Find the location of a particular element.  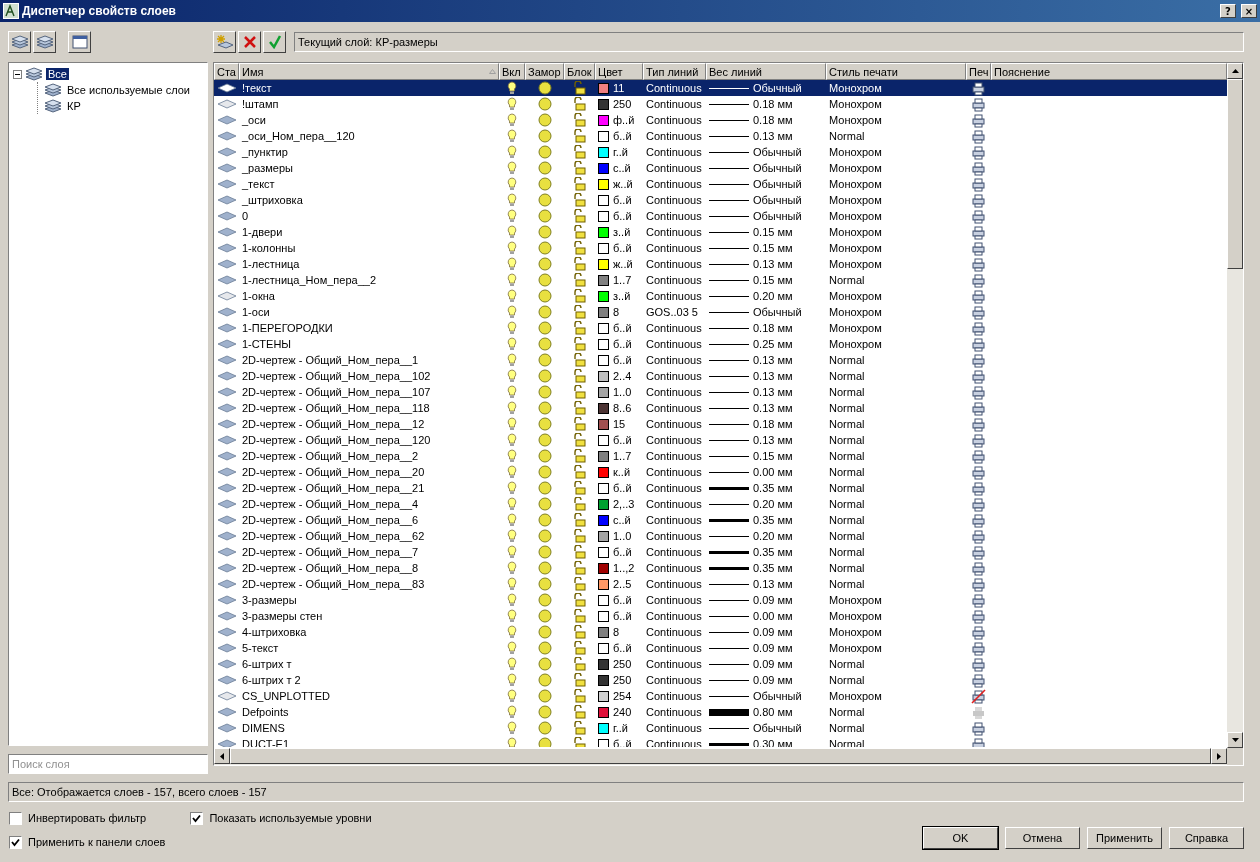

table-row: 2D-чертеж - Общий_Ном_пера__4 2,..3 Continuous 0.20 мм Normal is located at coordinates (720, 504).